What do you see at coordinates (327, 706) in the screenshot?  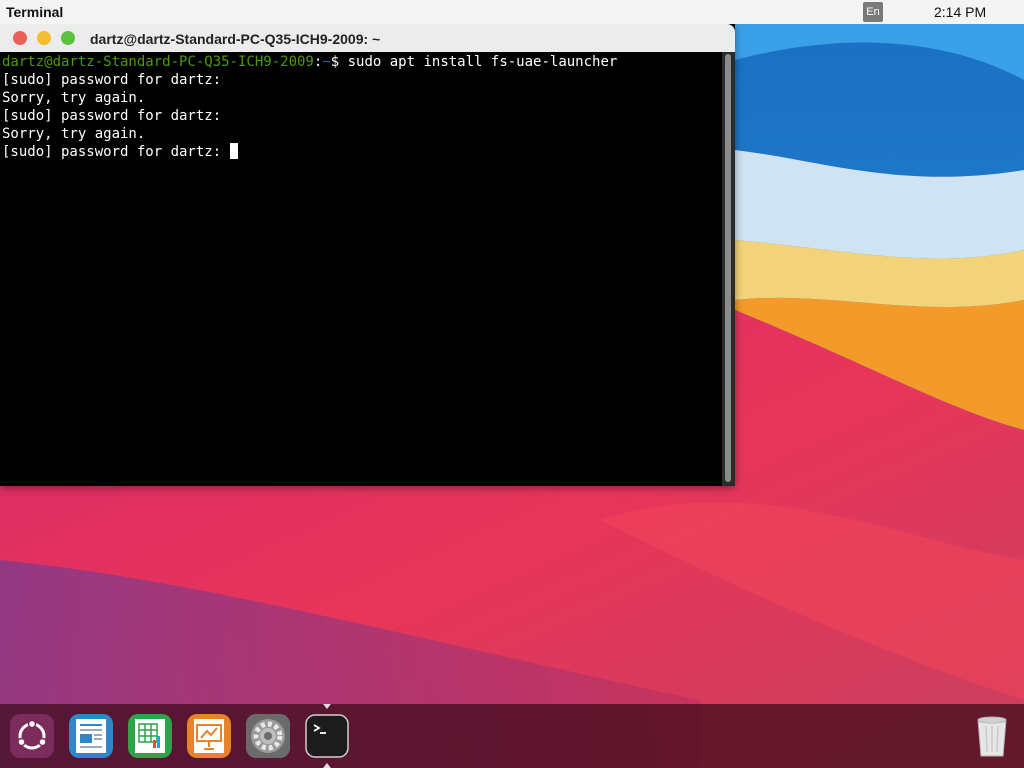 I see `running-indicator-top` at bounding box center [327, 706].